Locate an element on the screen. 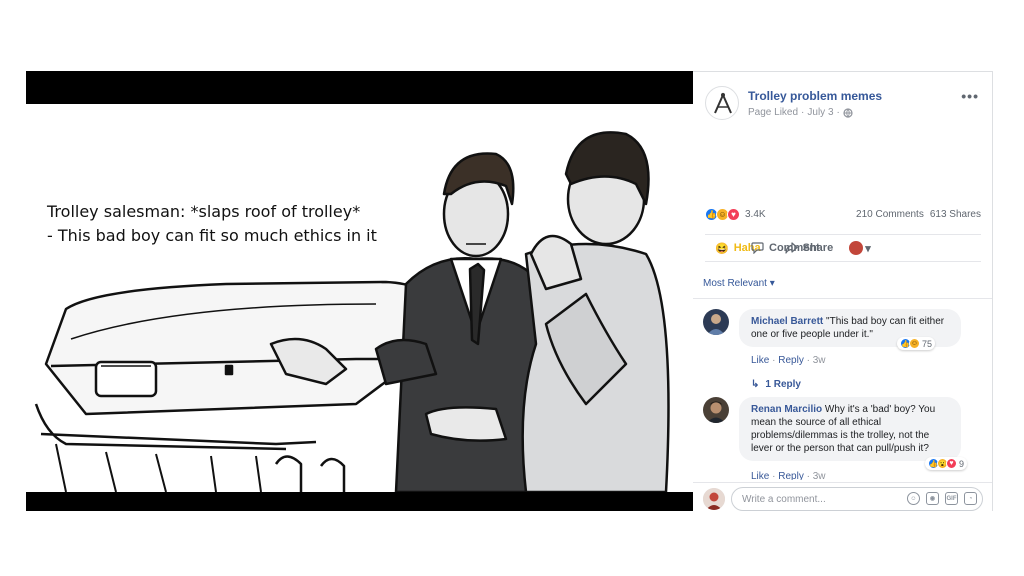 This screenshot has height=576, width=1024. replies-count-label: 1 Reply is located at coordinates (783, 384).